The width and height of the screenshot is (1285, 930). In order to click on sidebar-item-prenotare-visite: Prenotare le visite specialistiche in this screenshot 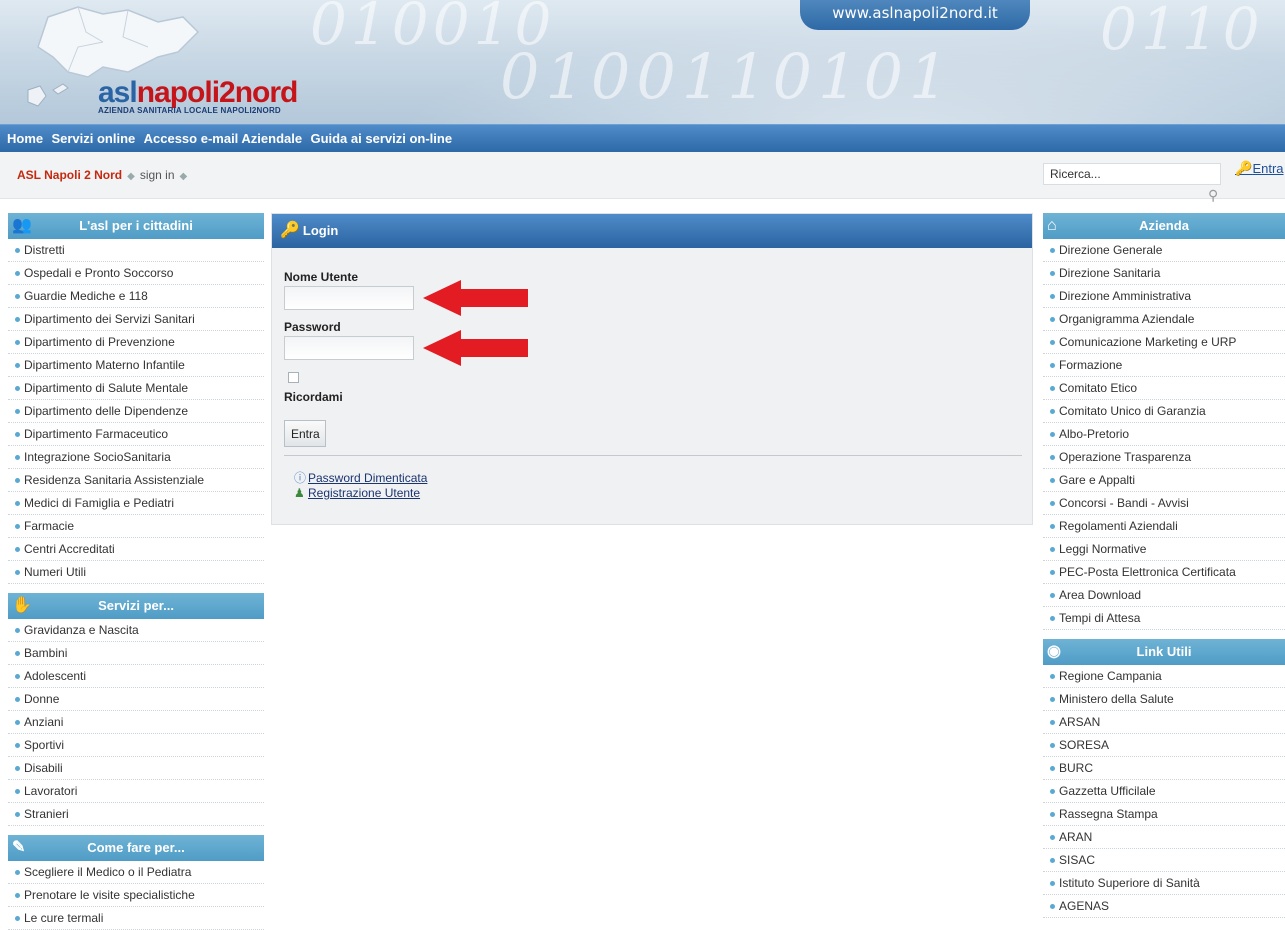, I will do `click(136, 895)`.